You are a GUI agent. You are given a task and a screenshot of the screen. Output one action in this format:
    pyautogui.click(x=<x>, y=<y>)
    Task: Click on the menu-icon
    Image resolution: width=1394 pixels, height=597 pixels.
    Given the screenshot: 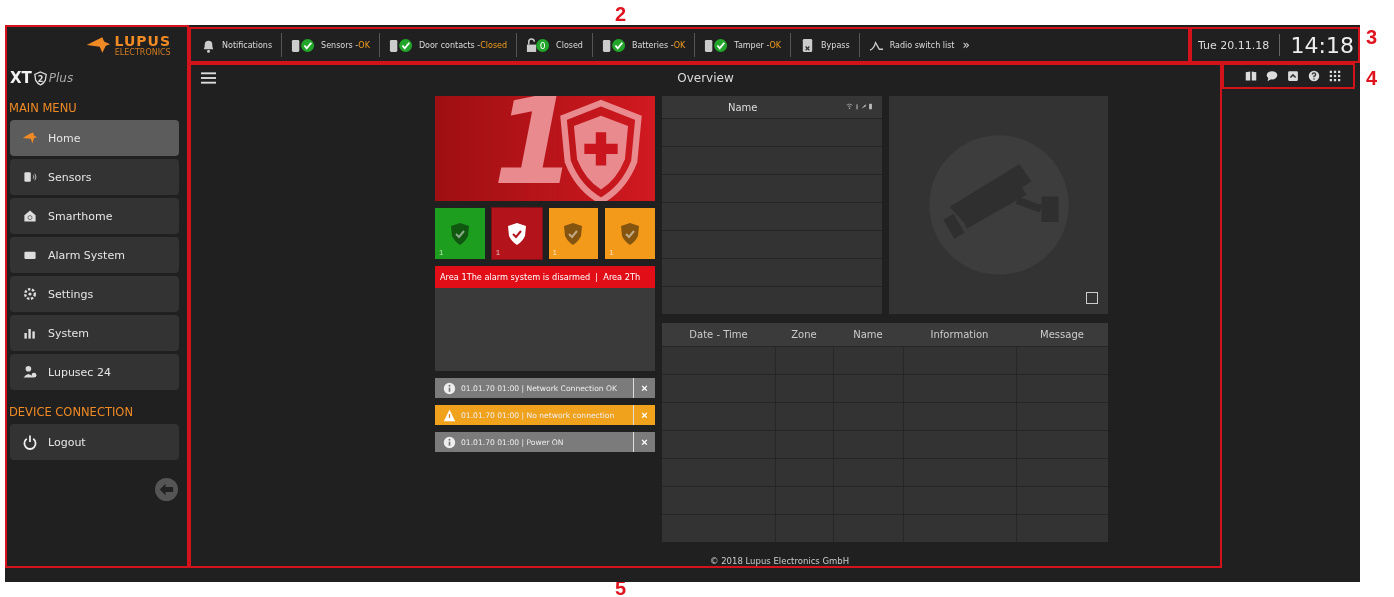 What is the action you would take?
    pyautogui.click(x=208, y=78)
    